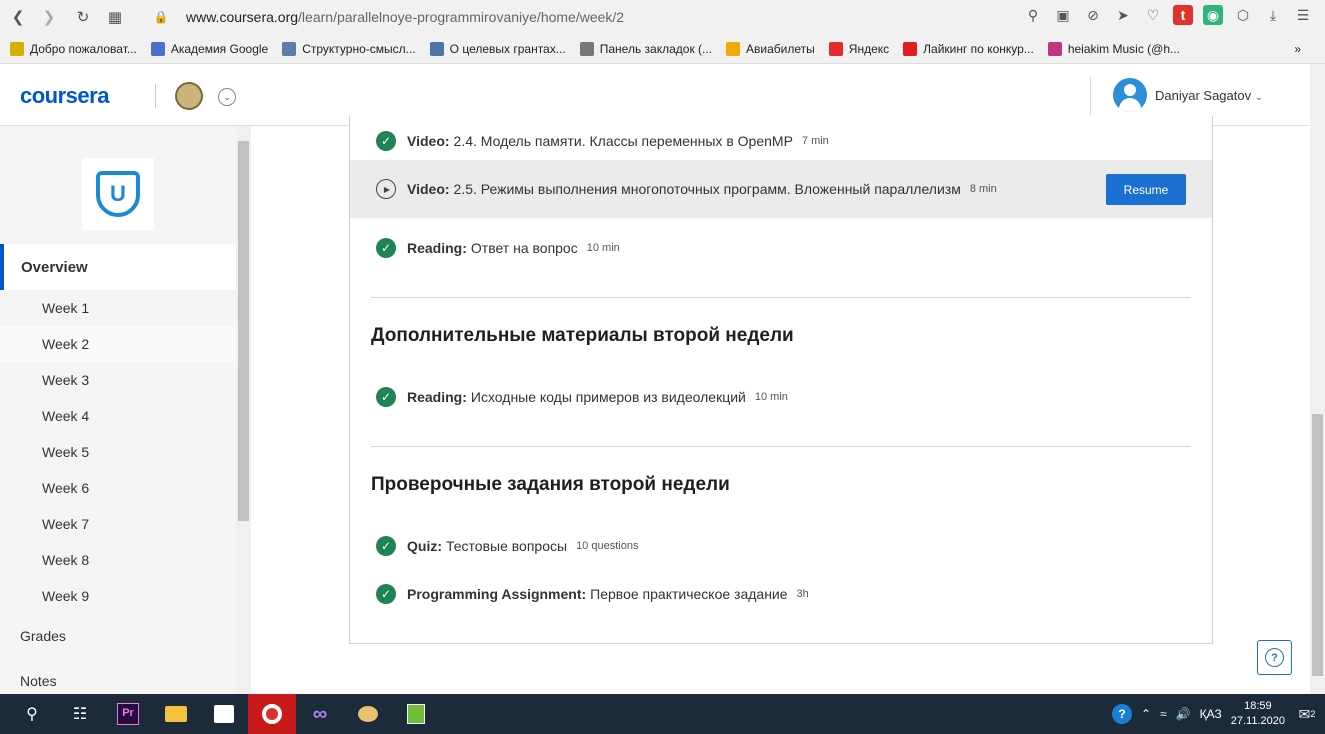 This screenshot has height=734, width=1325. What do you see at coordinates (1183, 714) in the screenshot?
I see `volume-icon: 🔊` at bounding box center [1183, 714].